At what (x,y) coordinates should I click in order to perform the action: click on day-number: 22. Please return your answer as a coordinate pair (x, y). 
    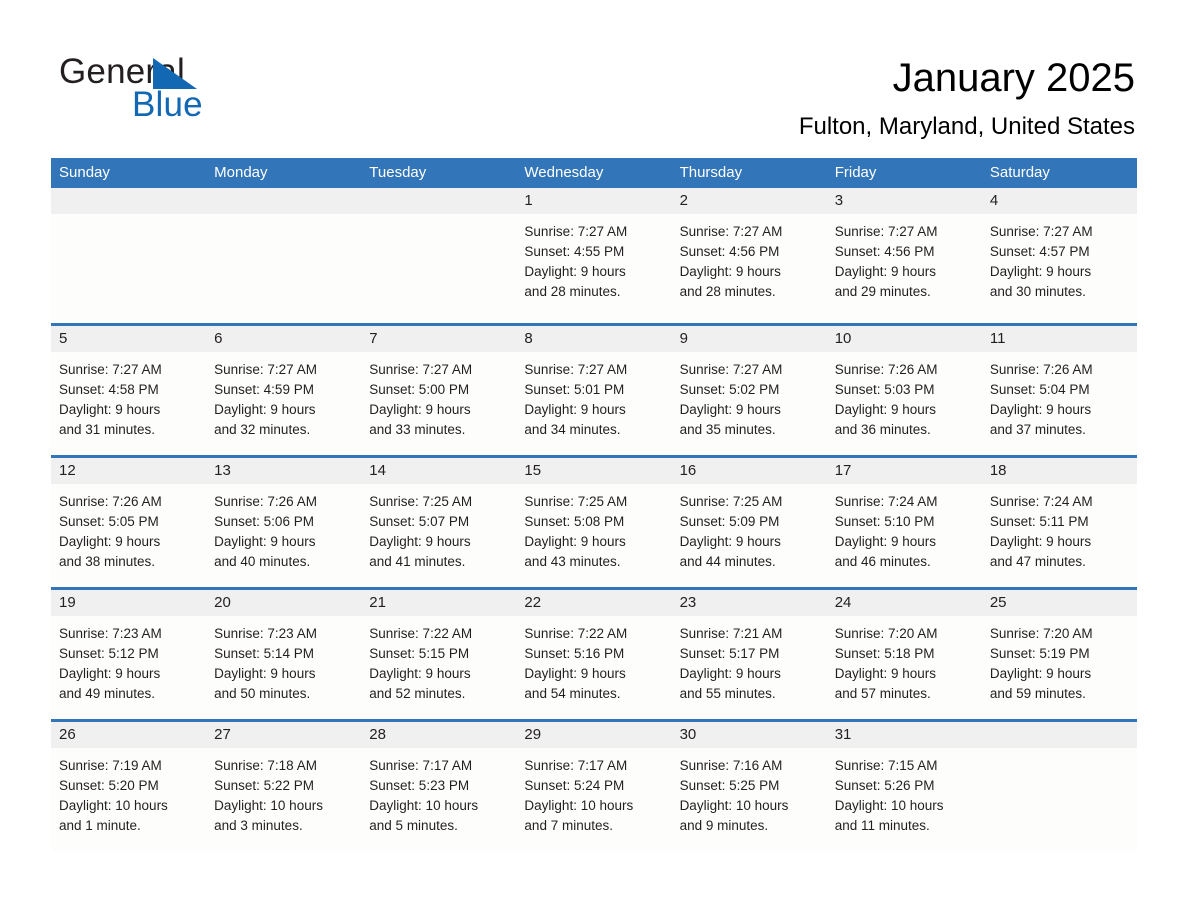
    Looking at the image, I should click on (533, 602).